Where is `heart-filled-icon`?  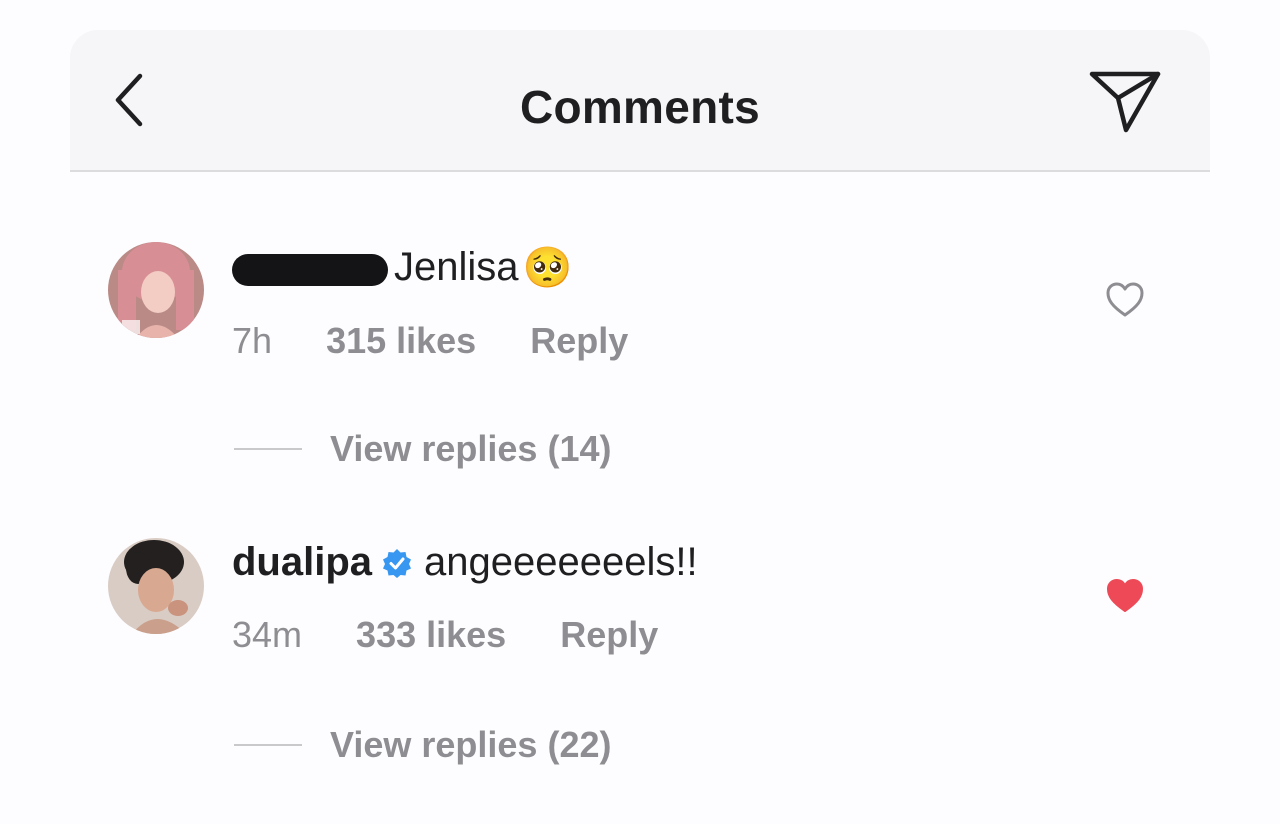
heart-filled-icon is located at coordinates (1125, 596).